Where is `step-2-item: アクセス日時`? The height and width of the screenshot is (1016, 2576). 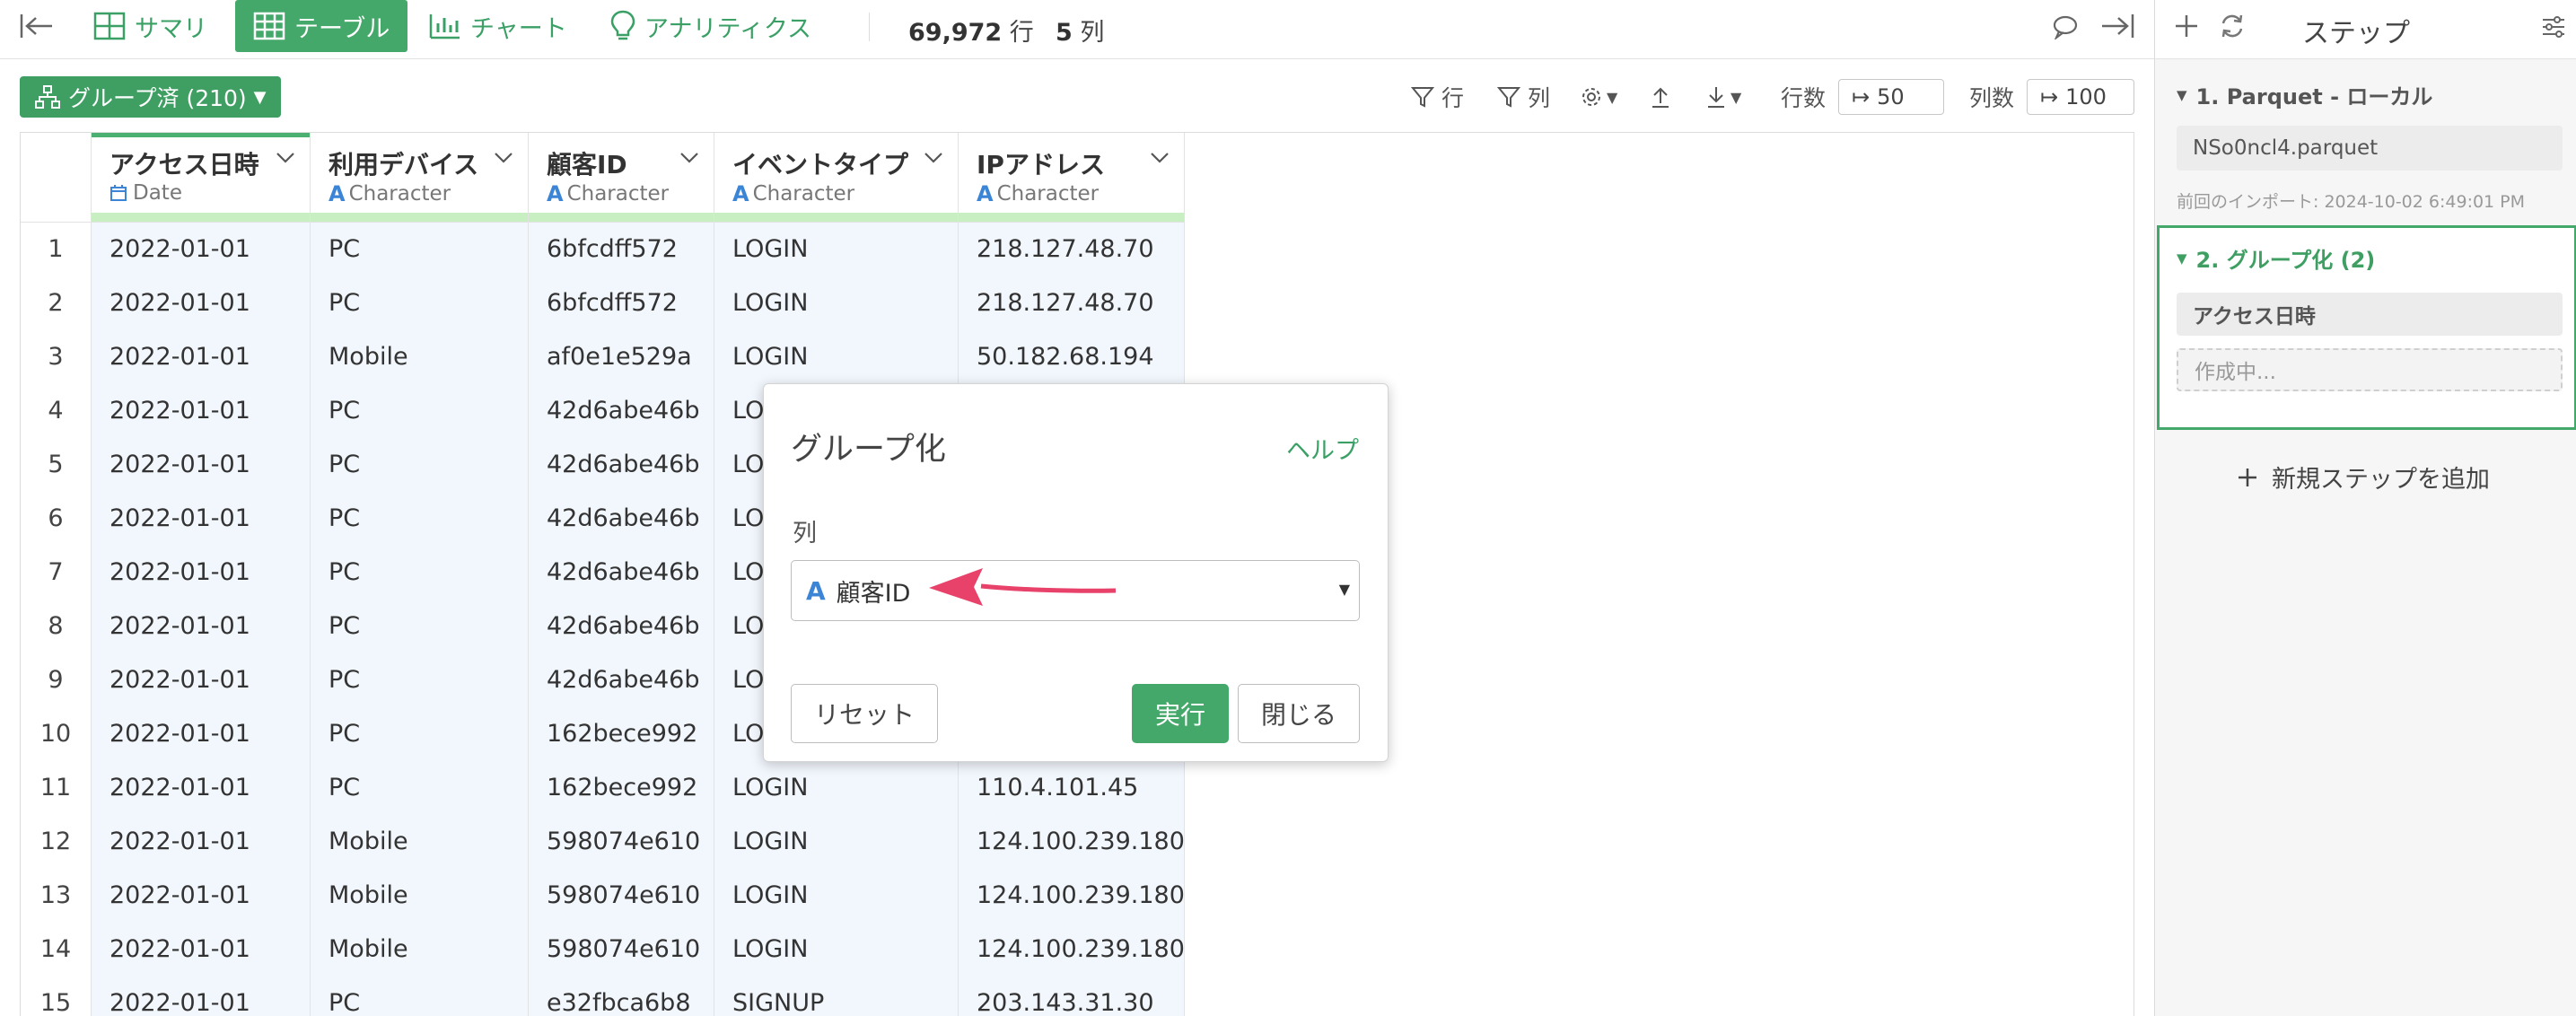
step-2-item: アクセス日時 is located at coordinates (2370, 315).